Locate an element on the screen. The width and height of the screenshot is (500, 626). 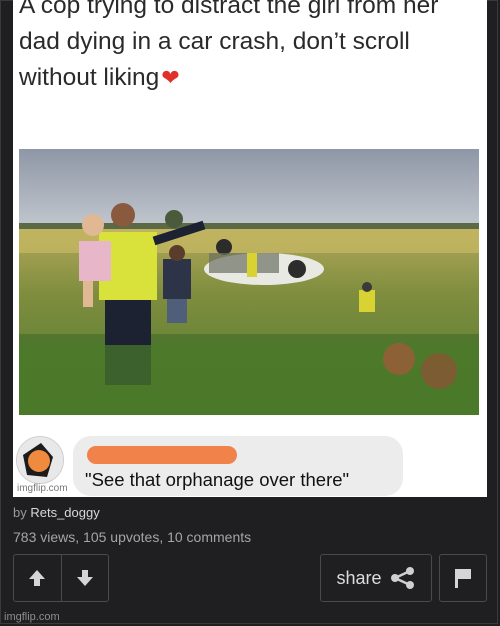
arrow-up-icon is located at coordinates (37, 578).